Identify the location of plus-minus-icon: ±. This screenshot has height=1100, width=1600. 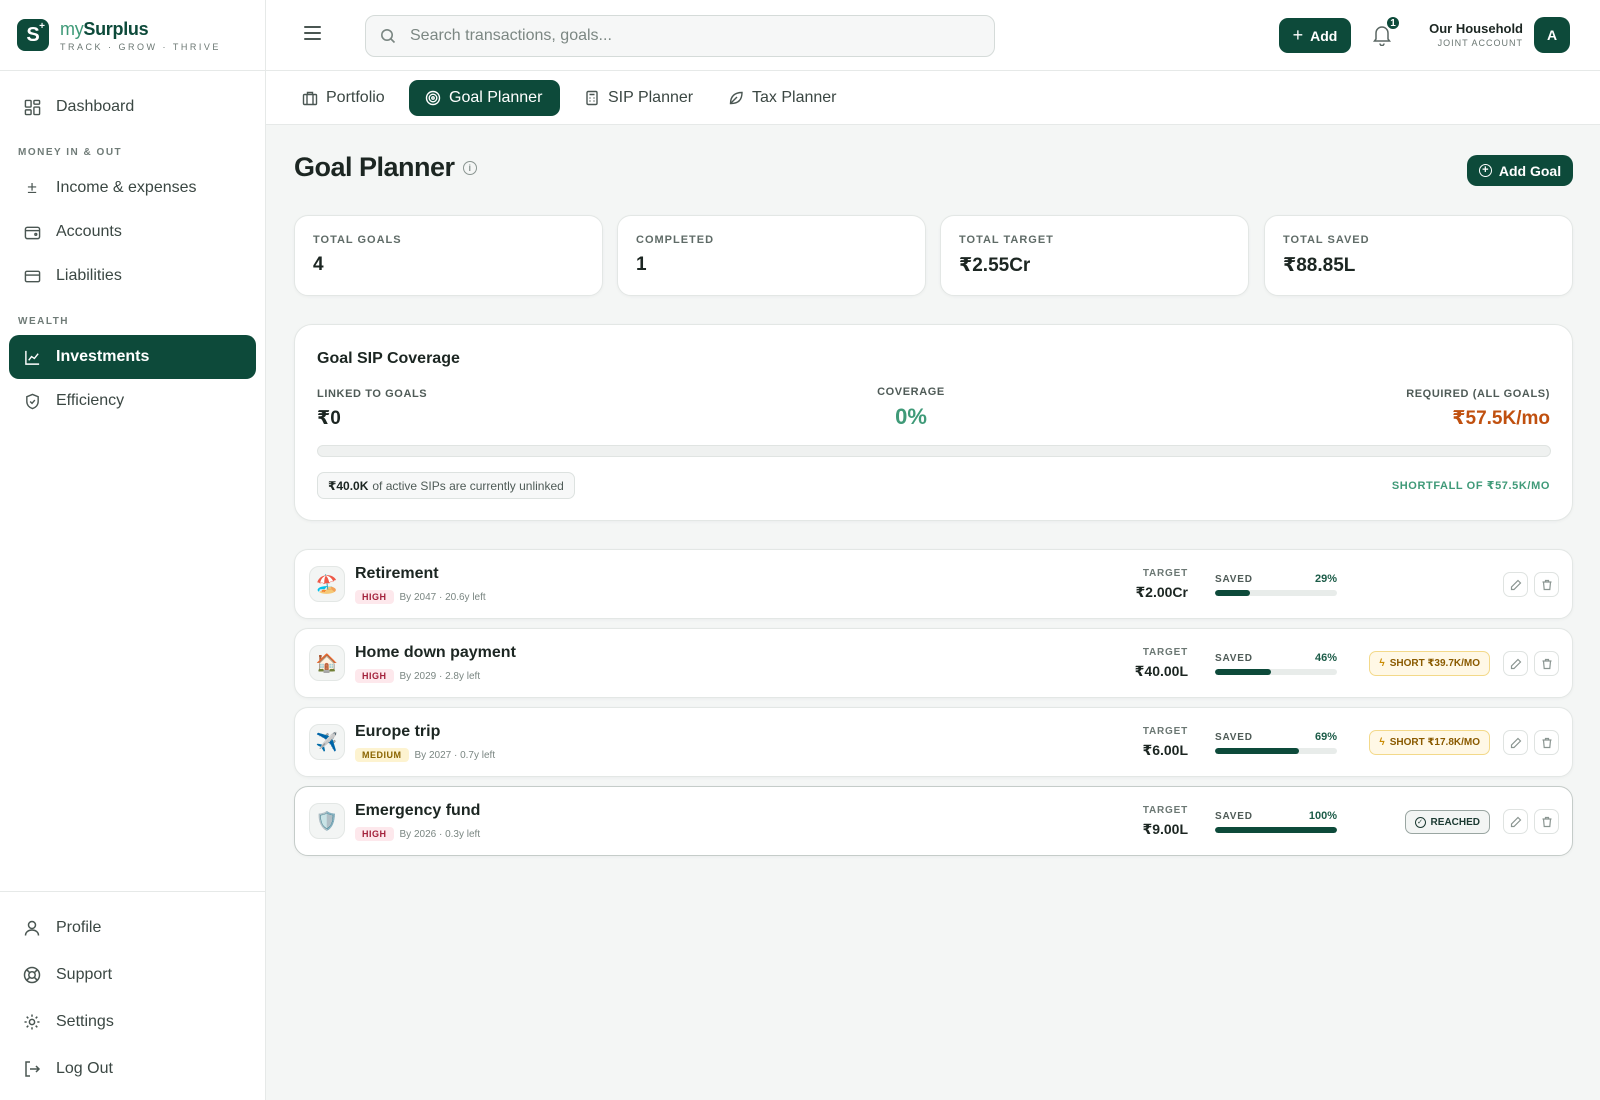
(32, 187).